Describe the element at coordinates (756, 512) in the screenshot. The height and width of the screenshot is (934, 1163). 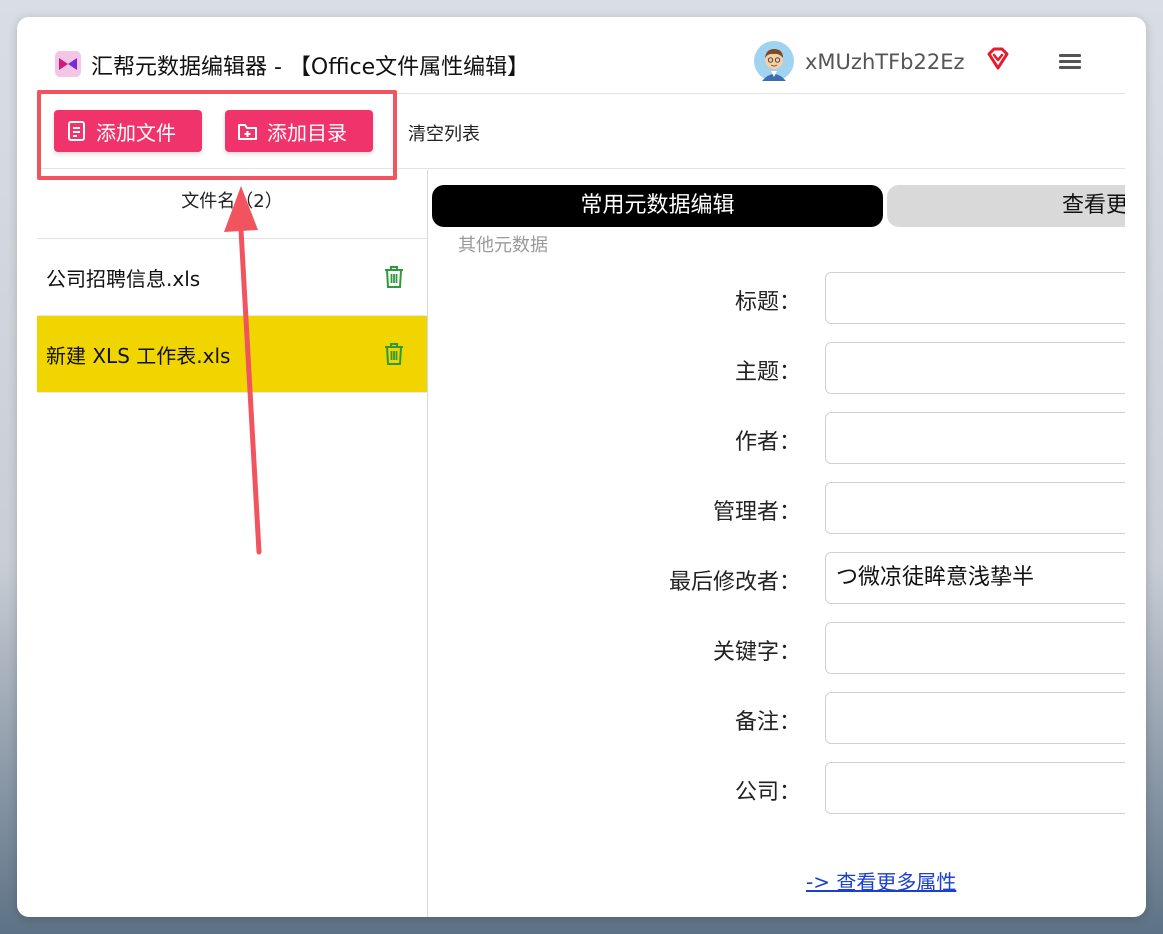
I see `manager-label: 管理者：` at that location.